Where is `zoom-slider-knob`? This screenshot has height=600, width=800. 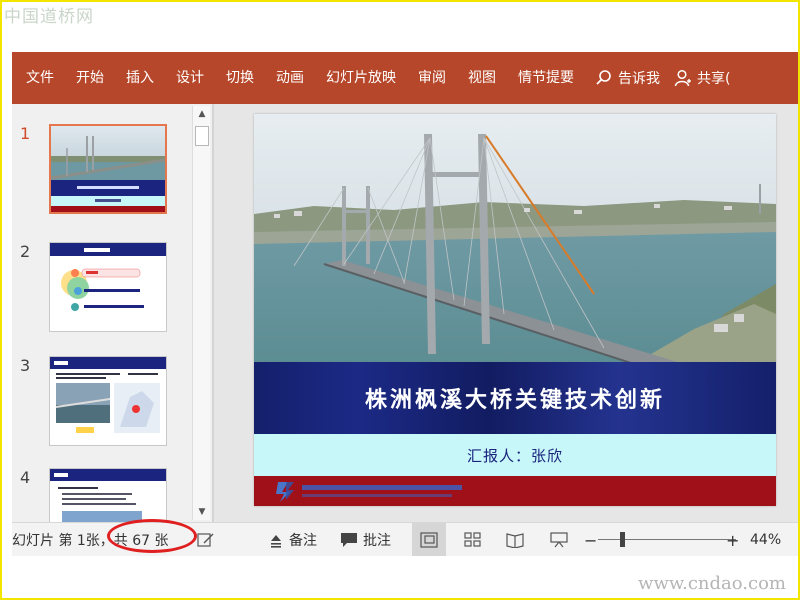
zoom-slider-knob is located at coordinates (622, 539).